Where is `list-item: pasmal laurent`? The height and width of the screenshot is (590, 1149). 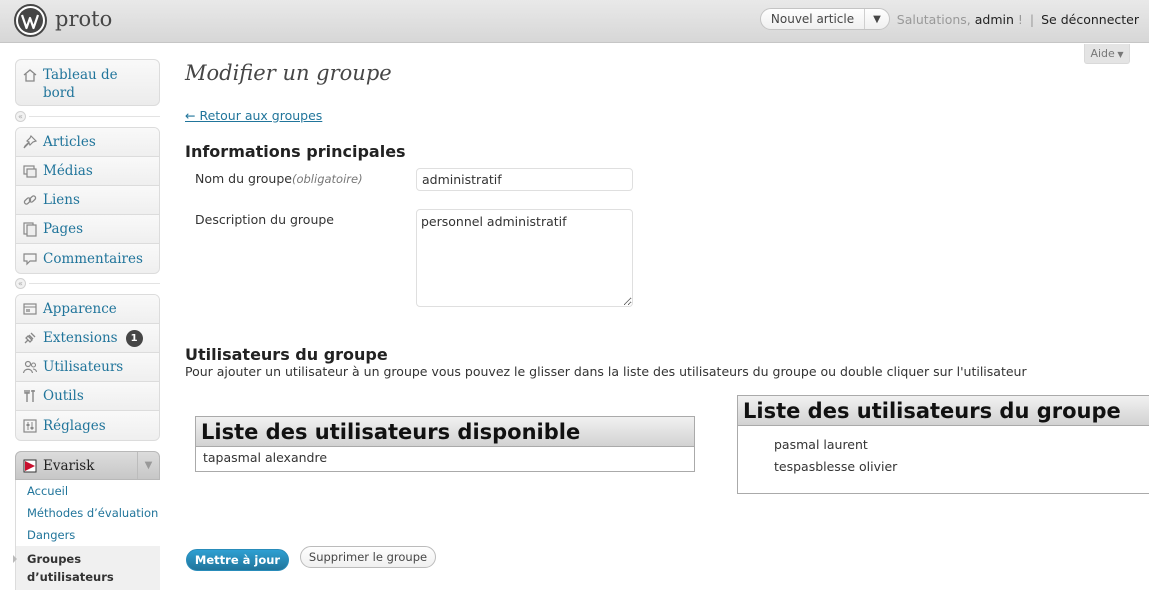
list-item: pasmal laurent is located at coordinates (943, 445).